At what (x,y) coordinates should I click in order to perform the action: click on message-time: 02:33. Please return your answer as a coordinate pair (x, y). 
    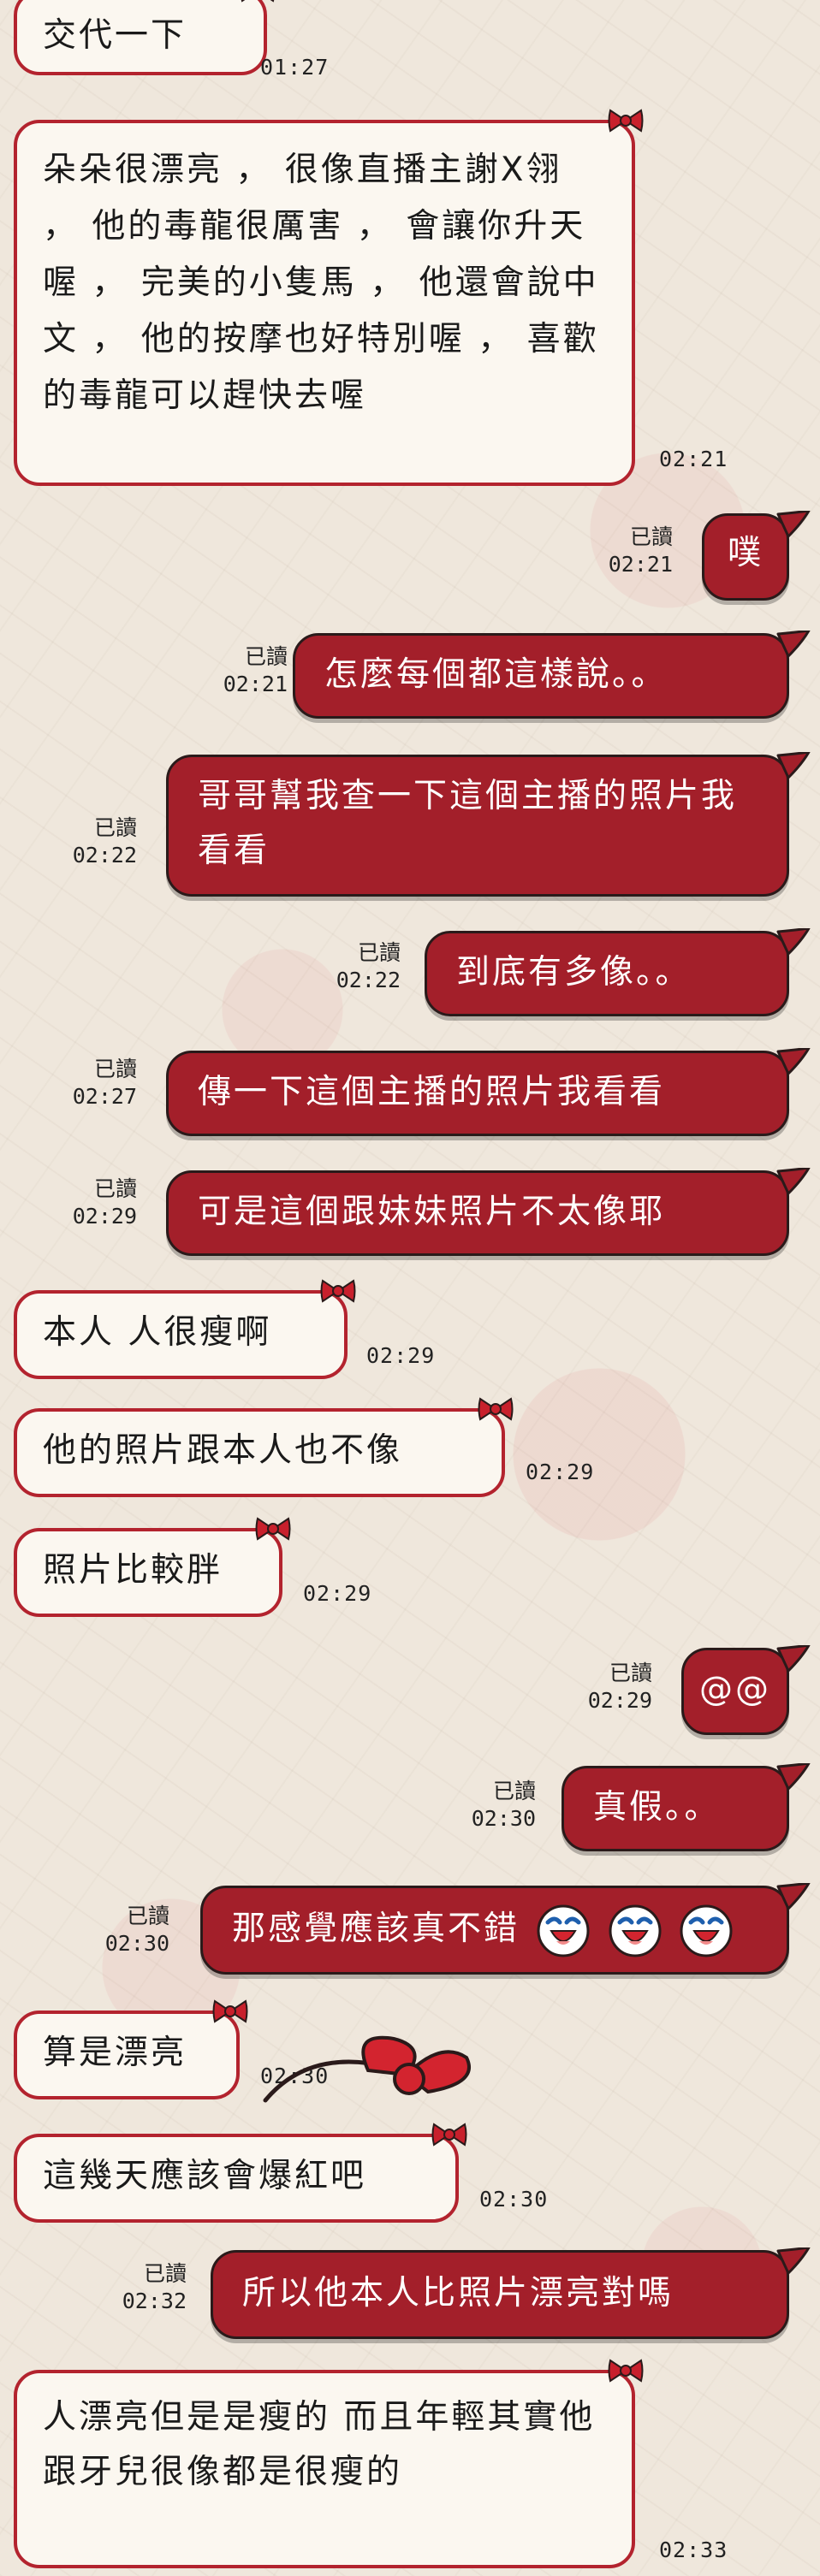
    Looking at the image, I should click on (693, 2550).